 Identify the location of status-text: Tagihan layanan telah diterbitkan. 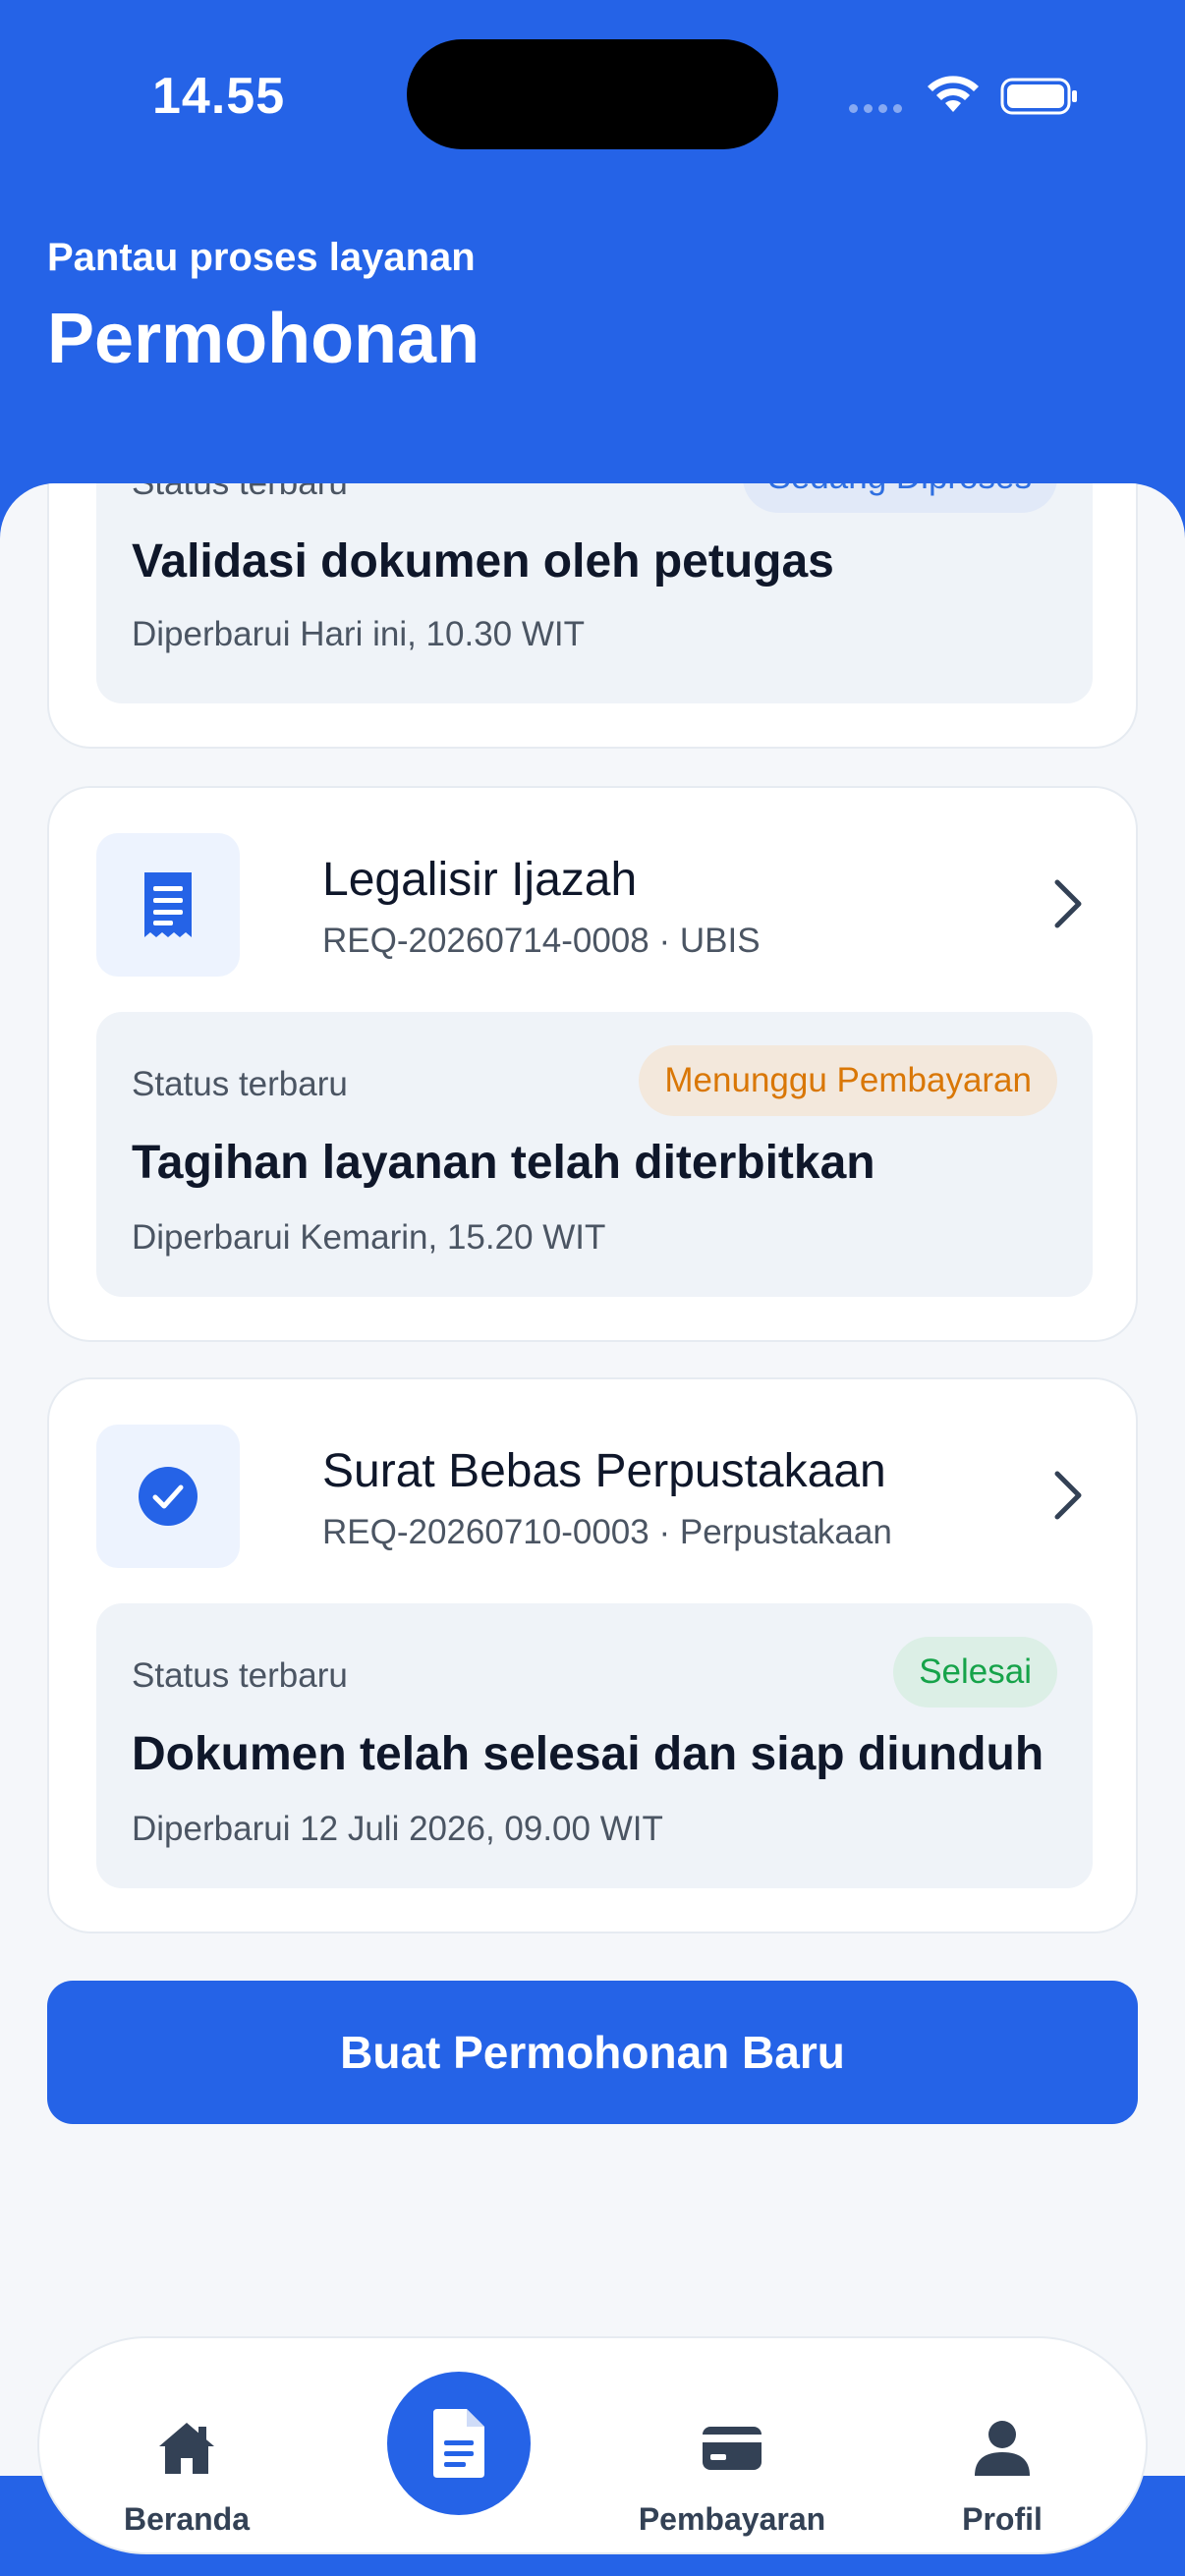
(503, 1163).